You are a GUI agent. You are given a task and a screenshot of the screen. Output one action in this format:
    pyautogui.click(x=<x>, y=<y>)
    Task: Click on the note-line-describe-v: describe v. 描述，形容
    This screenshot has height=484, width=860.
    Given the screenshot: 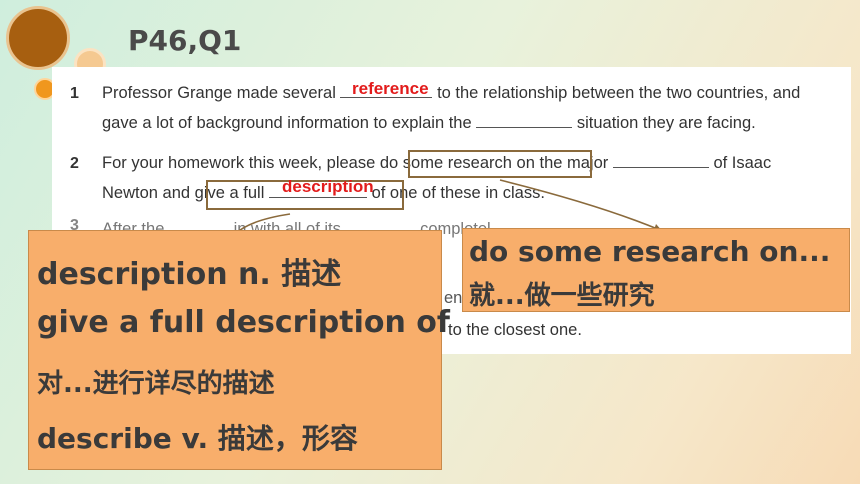 What is the action you would take?
    pyautogui.click(x=197, y=438)
    